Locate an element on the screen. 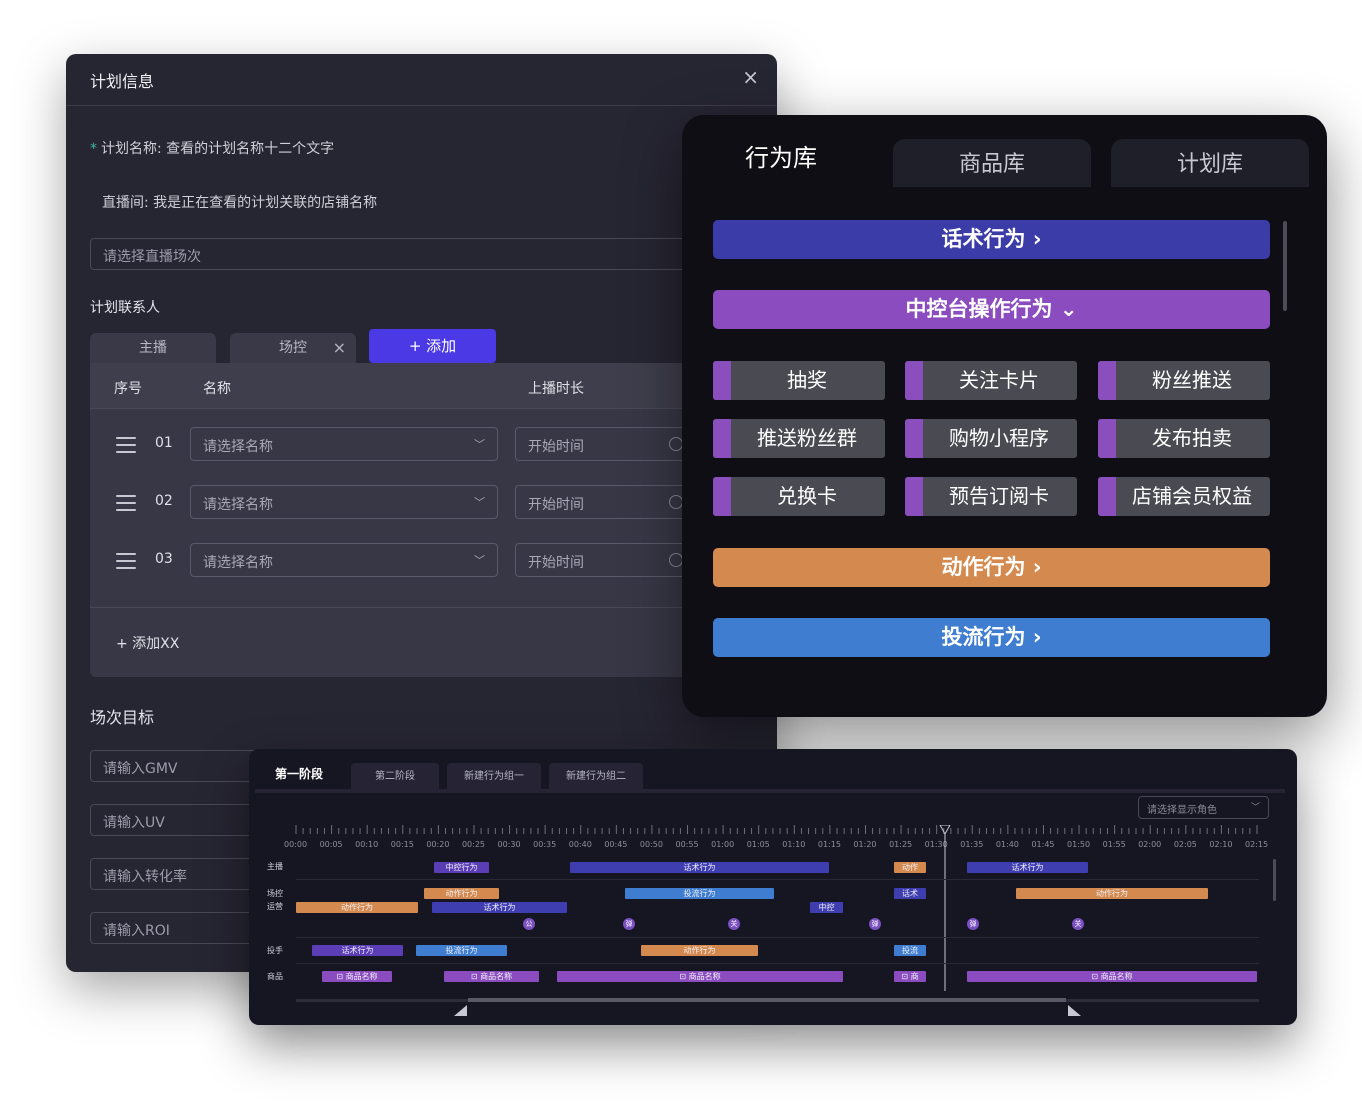 Image resolution: width=1362 pixels, height=1104 pixels. tab-group-2: 新建行为组二 is located at coordinates (596, 776).